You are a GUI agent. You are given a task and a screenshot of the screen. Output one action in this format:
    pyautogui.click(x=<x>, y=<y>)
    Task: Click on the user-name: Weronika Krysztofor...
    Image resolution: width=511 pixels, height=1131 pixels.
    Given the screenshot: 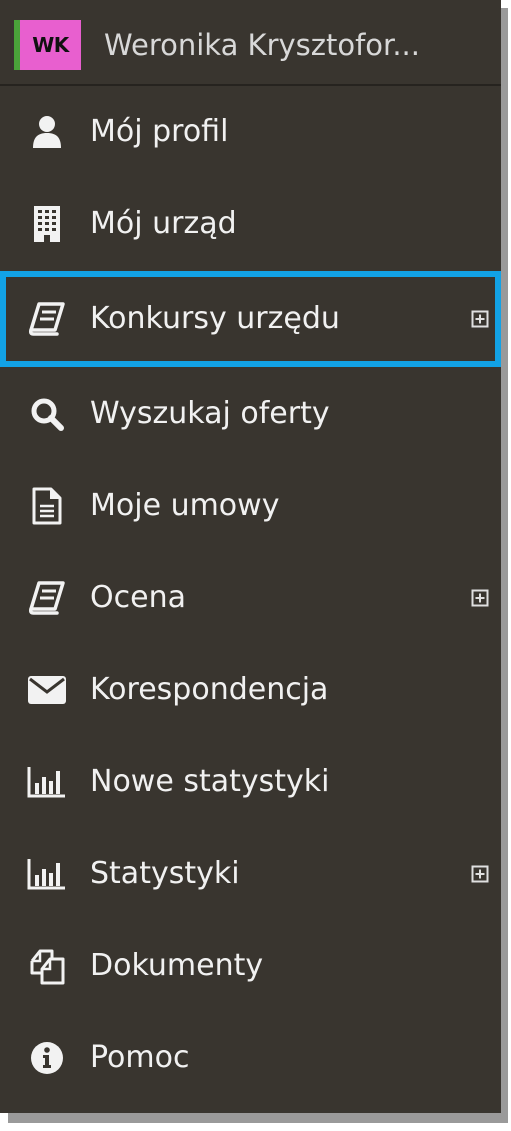 What is the action you would take?
    pyautogui.click(x=294, y=45)
    